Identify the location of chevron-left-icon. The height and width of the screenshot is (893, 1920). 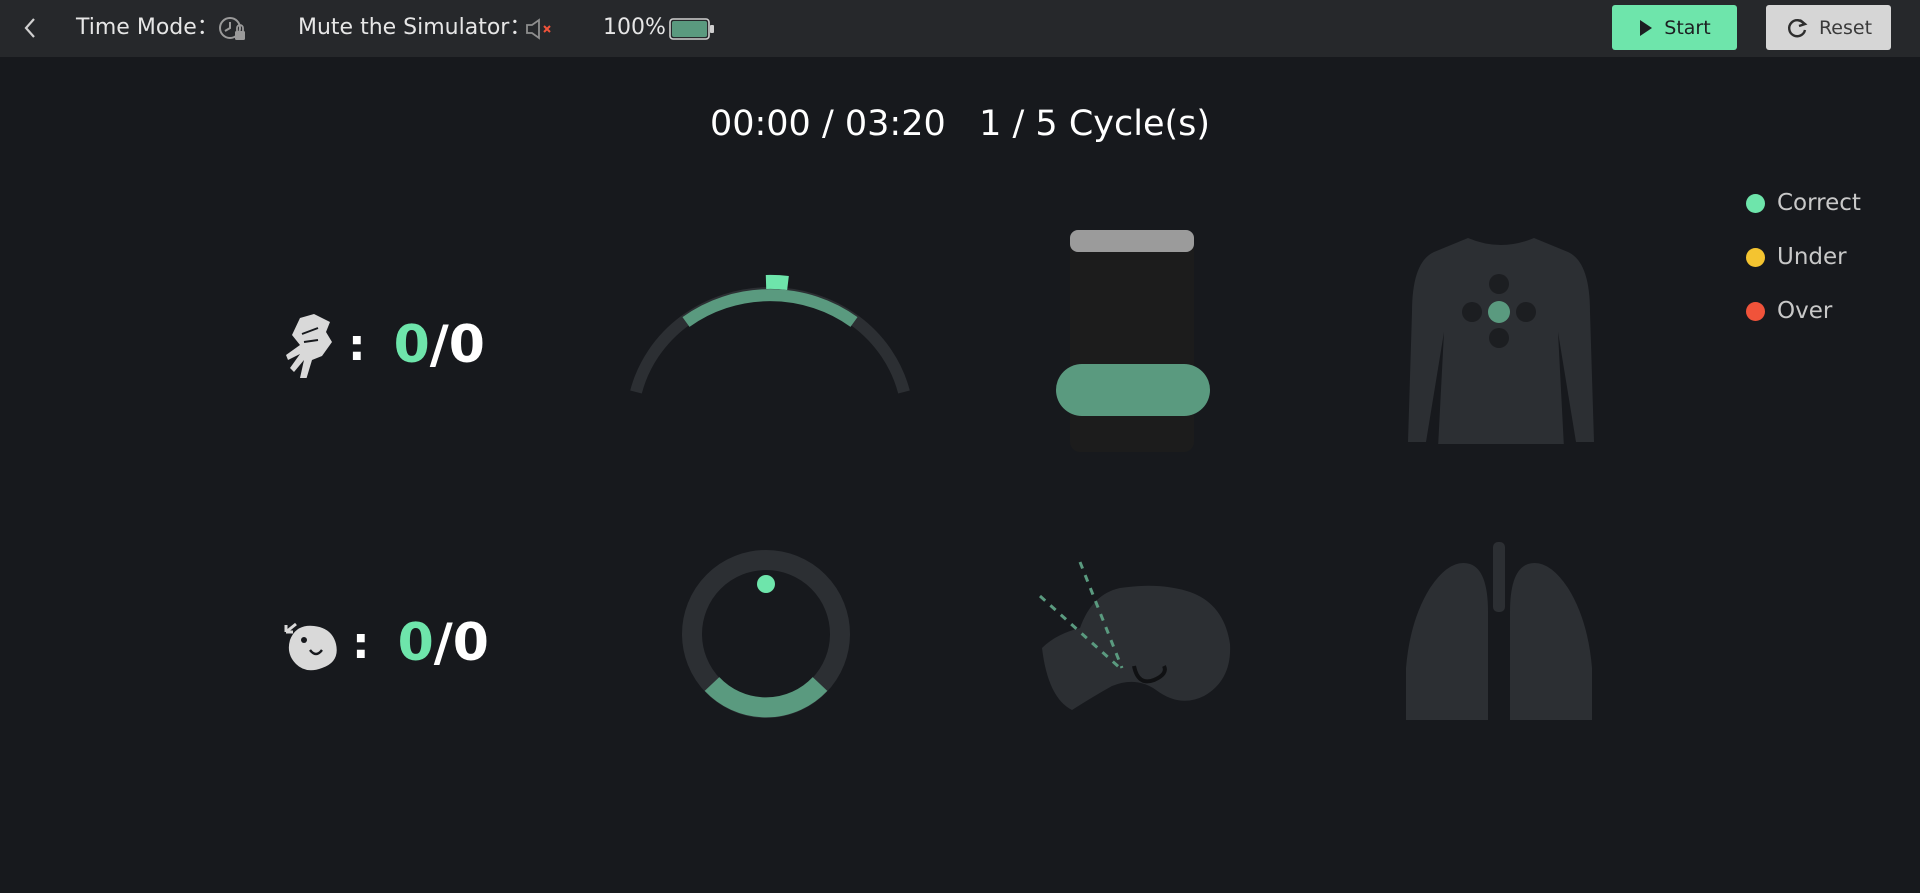
(29, 28).